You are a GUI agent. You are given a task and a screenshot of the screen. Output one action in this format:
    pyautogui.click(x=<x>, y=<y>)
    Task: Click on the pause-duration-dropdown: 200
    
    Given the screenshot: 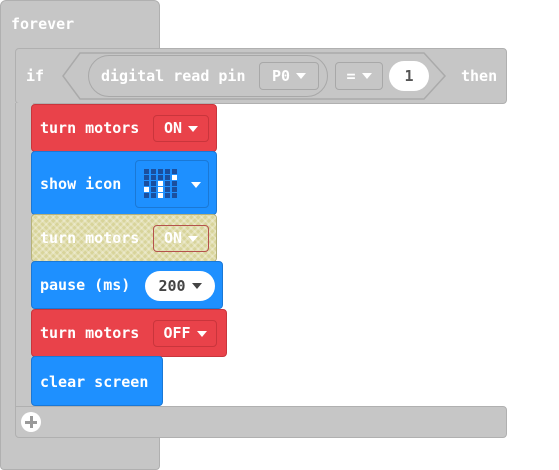 What is the action you would take?
    pyautogui.click(x=180, y=286)
    